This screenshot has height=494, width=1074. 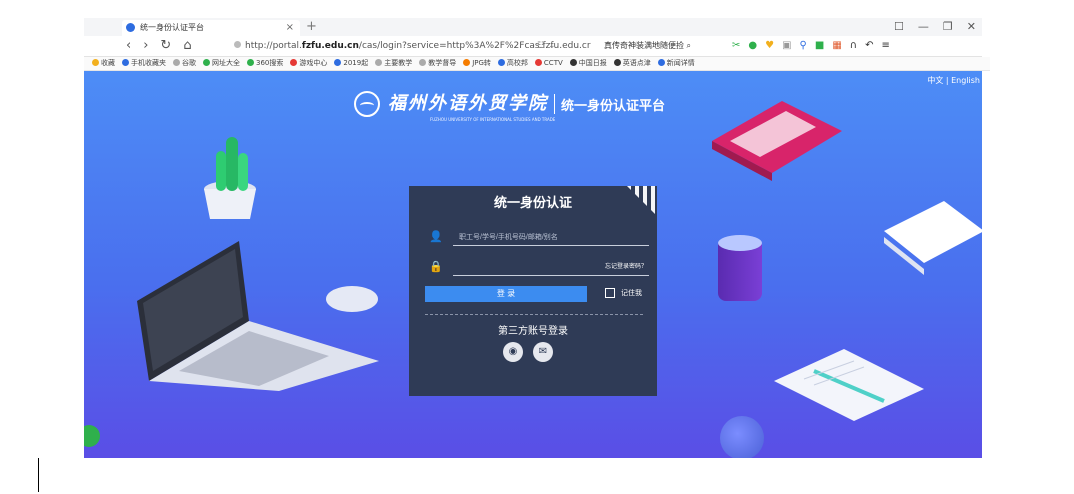 What do you see at coordinates (933, 238) in the screenshot?
I see `papers-illustration` at bounding box center [933, 238].